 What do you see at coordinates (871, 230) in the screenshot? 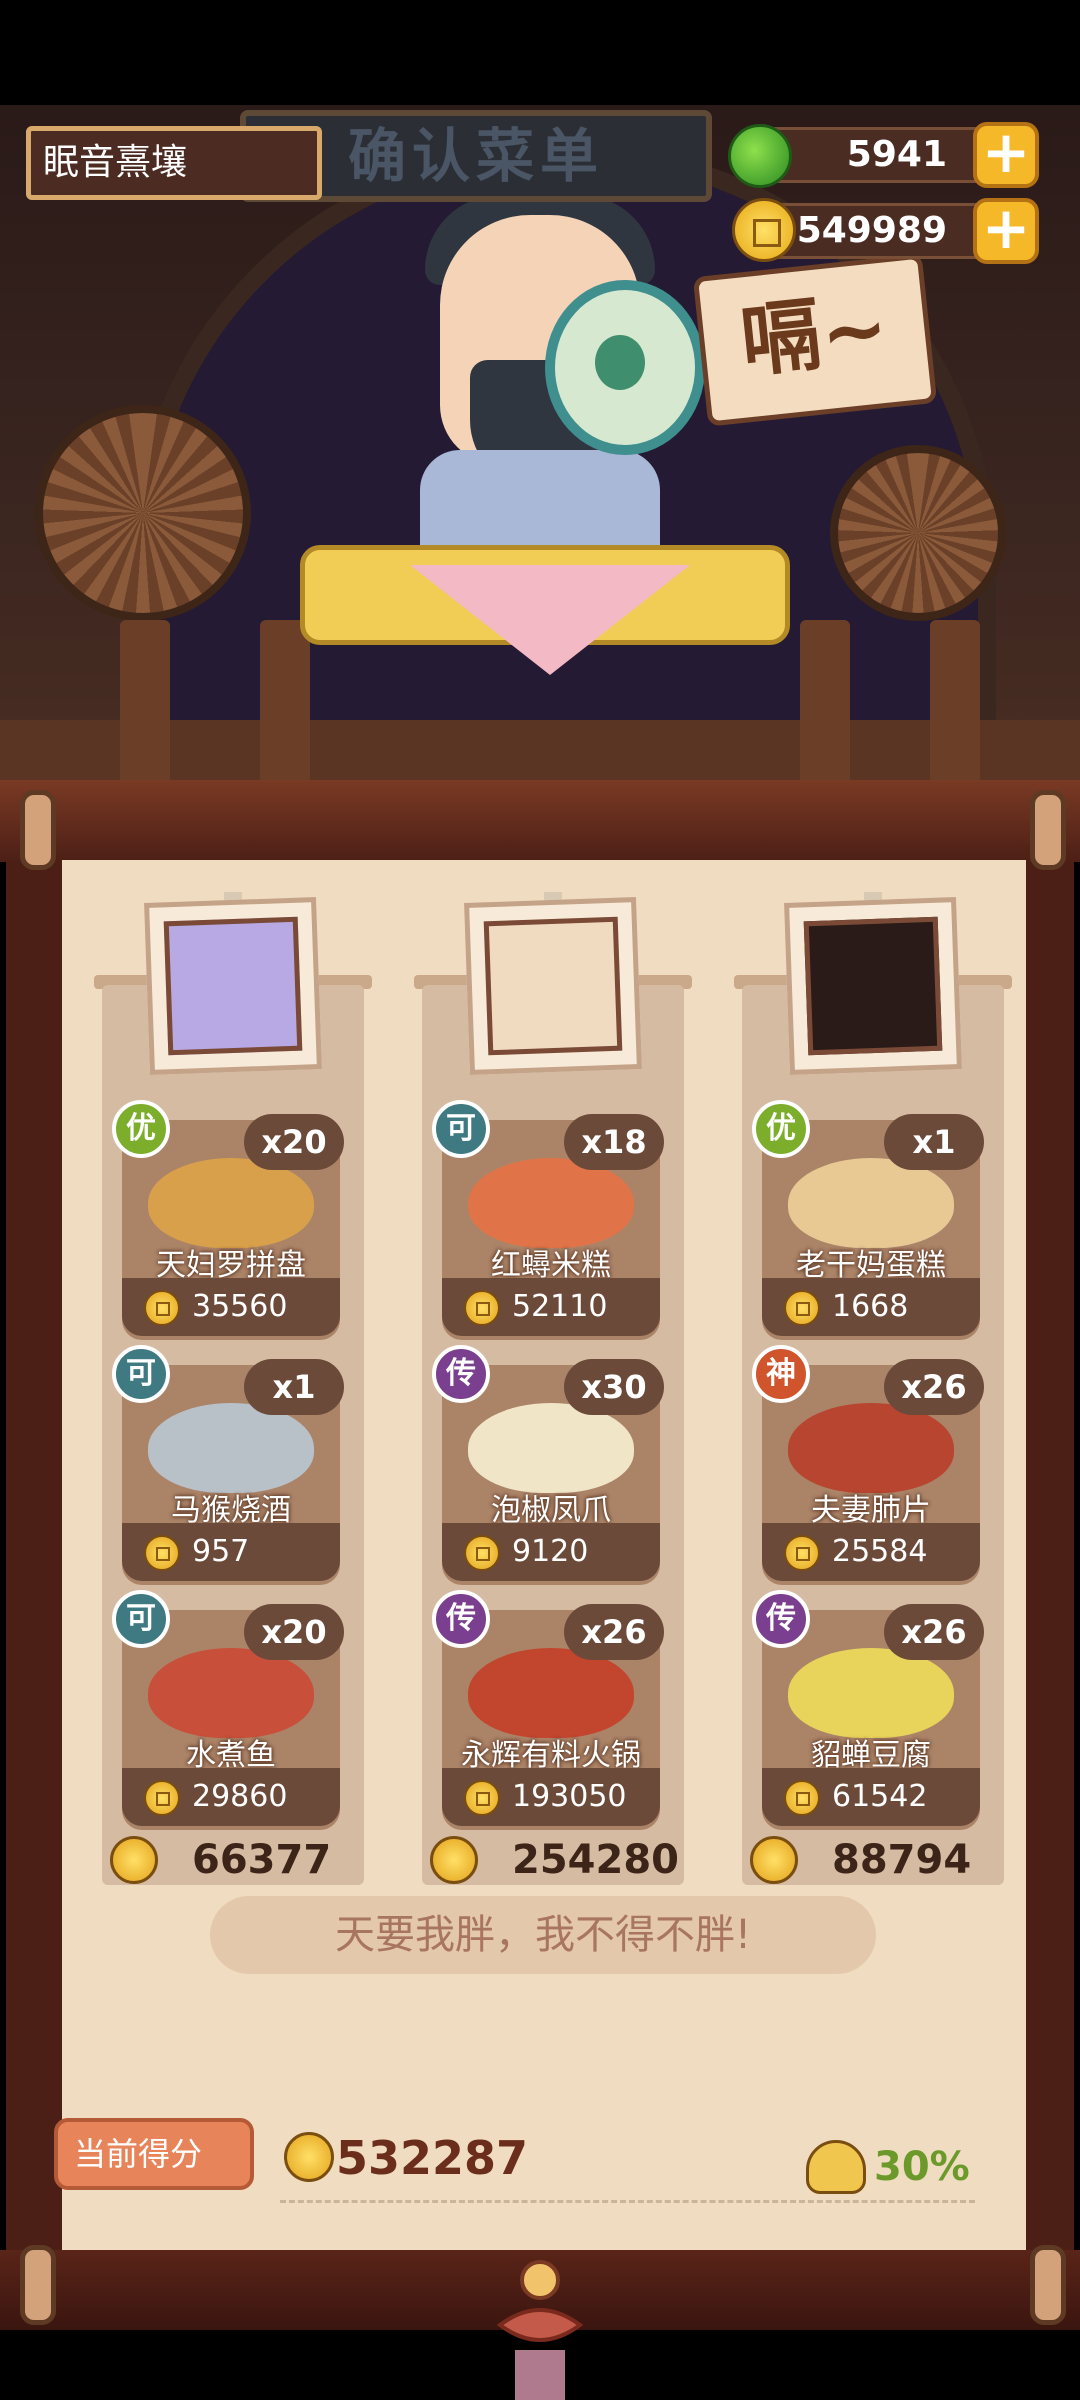
I see `coin-value: 549989` at bounding box center [871, 230].